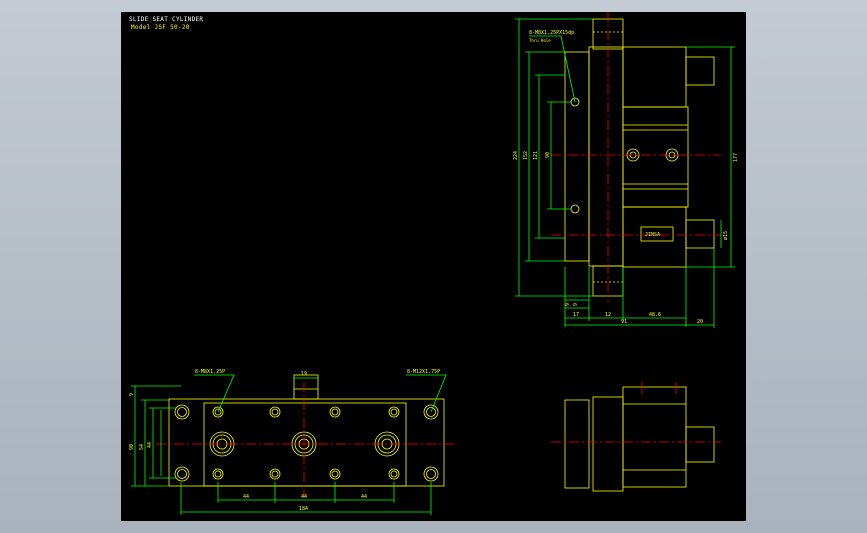 The image size is (867, 533). What do you see at coordinates (726, 235) in the screenshot?
I see `dim-rod-dia: ø15` at bounding box center [726, 235].